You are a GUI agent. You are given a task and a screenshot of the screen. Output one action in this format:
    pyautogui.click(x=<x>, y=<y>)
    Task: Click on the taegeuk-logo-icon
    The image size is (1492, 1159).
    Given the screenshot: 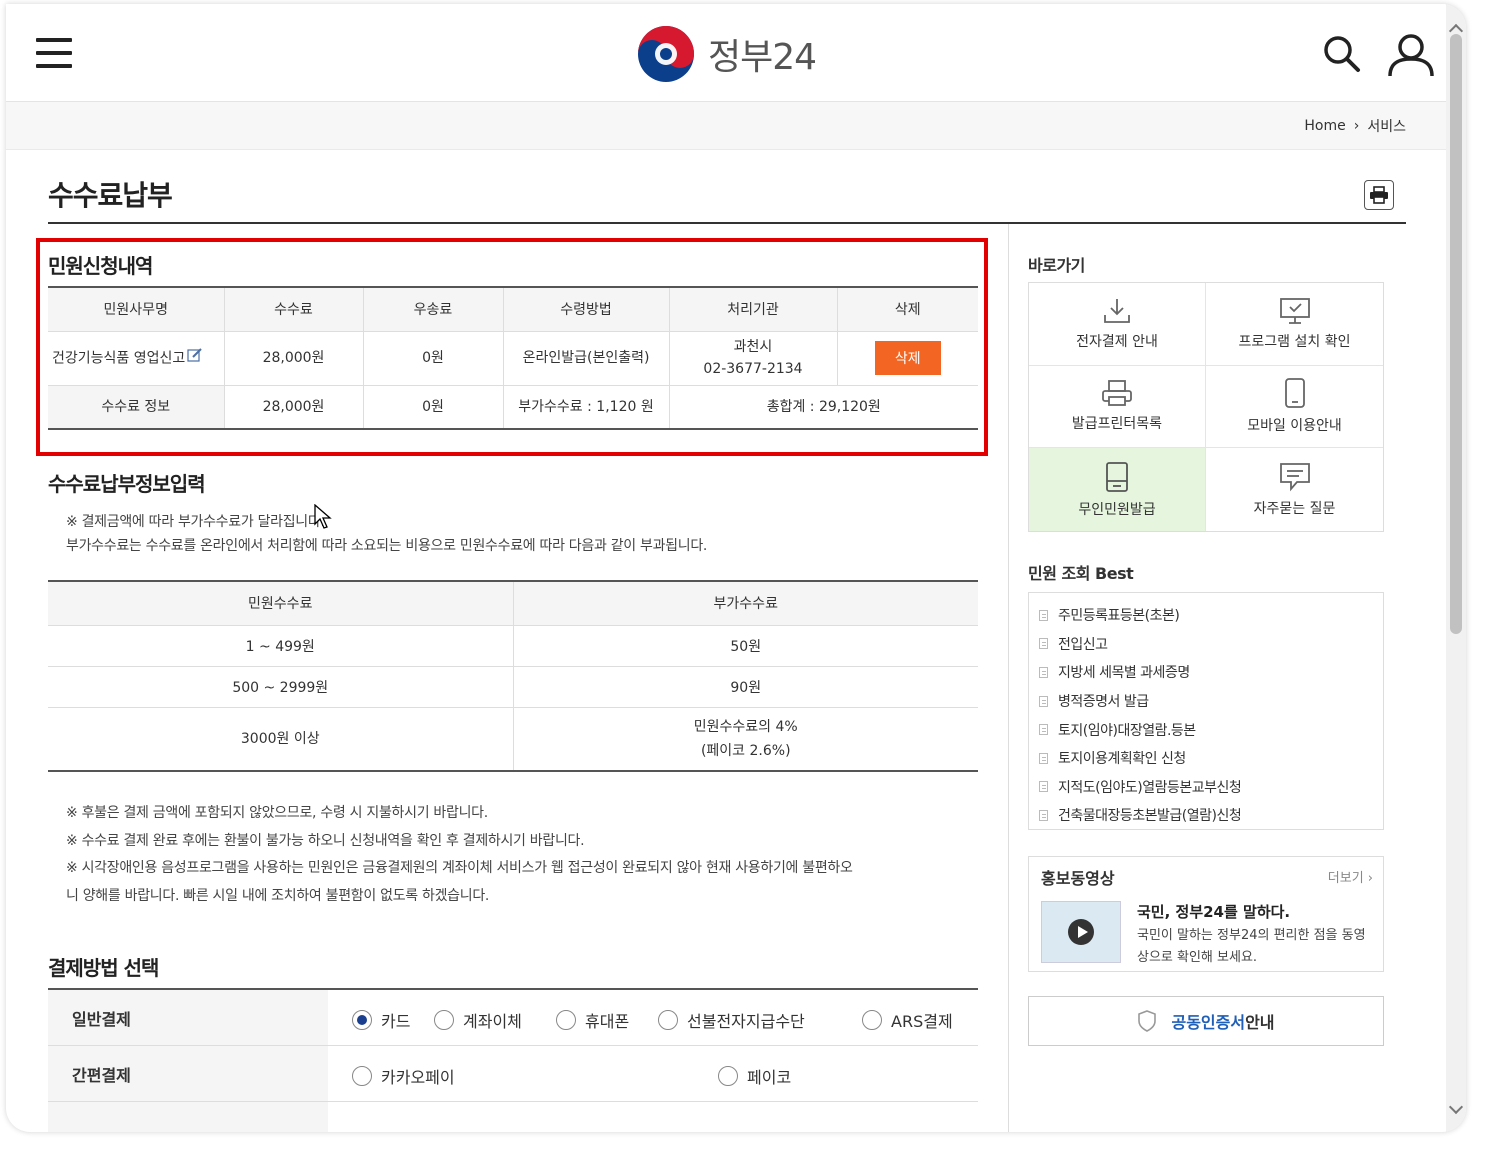 What is the action you would take?
    pyautogui.click(x=666, y=54)
    